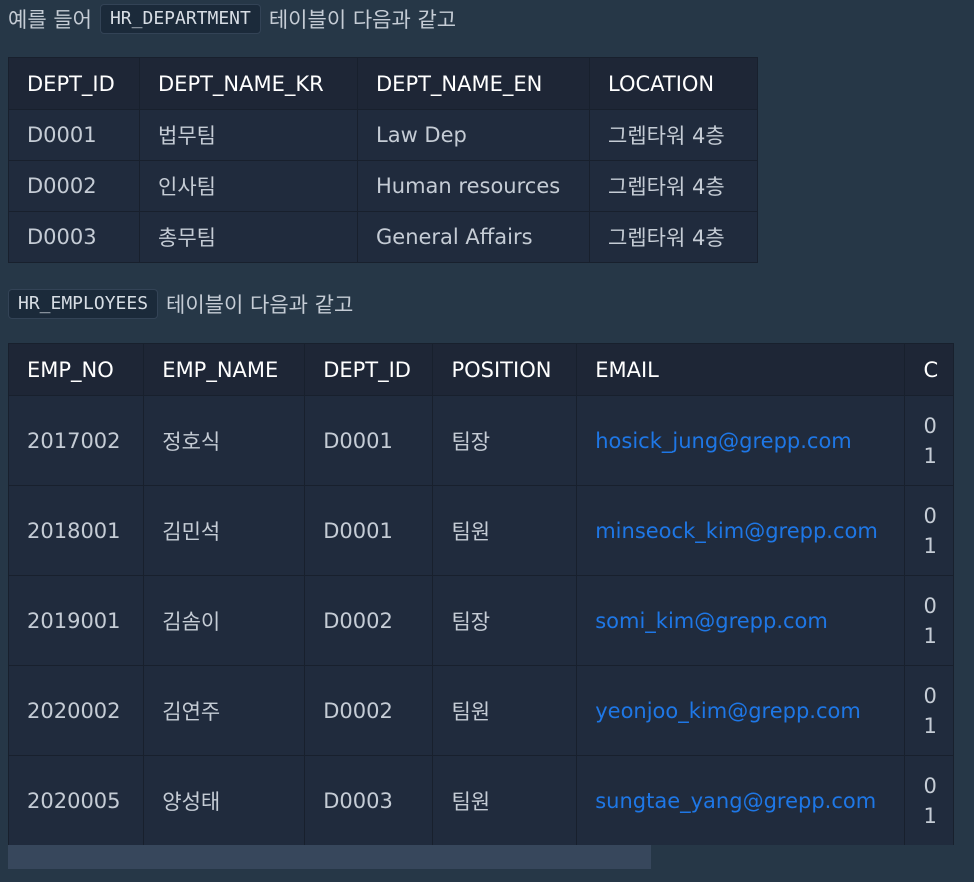  I want to click on horizontal-scrollbar, so click(481, 857).